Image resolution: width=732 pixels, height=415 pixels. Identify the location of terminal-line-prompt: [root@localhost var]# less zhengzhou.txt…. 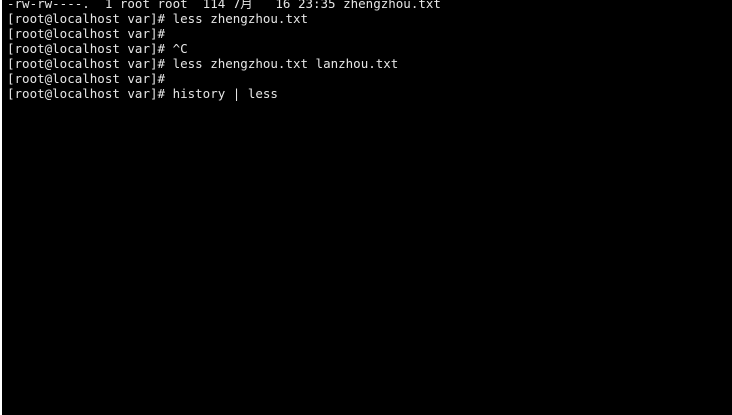
(203, 63).